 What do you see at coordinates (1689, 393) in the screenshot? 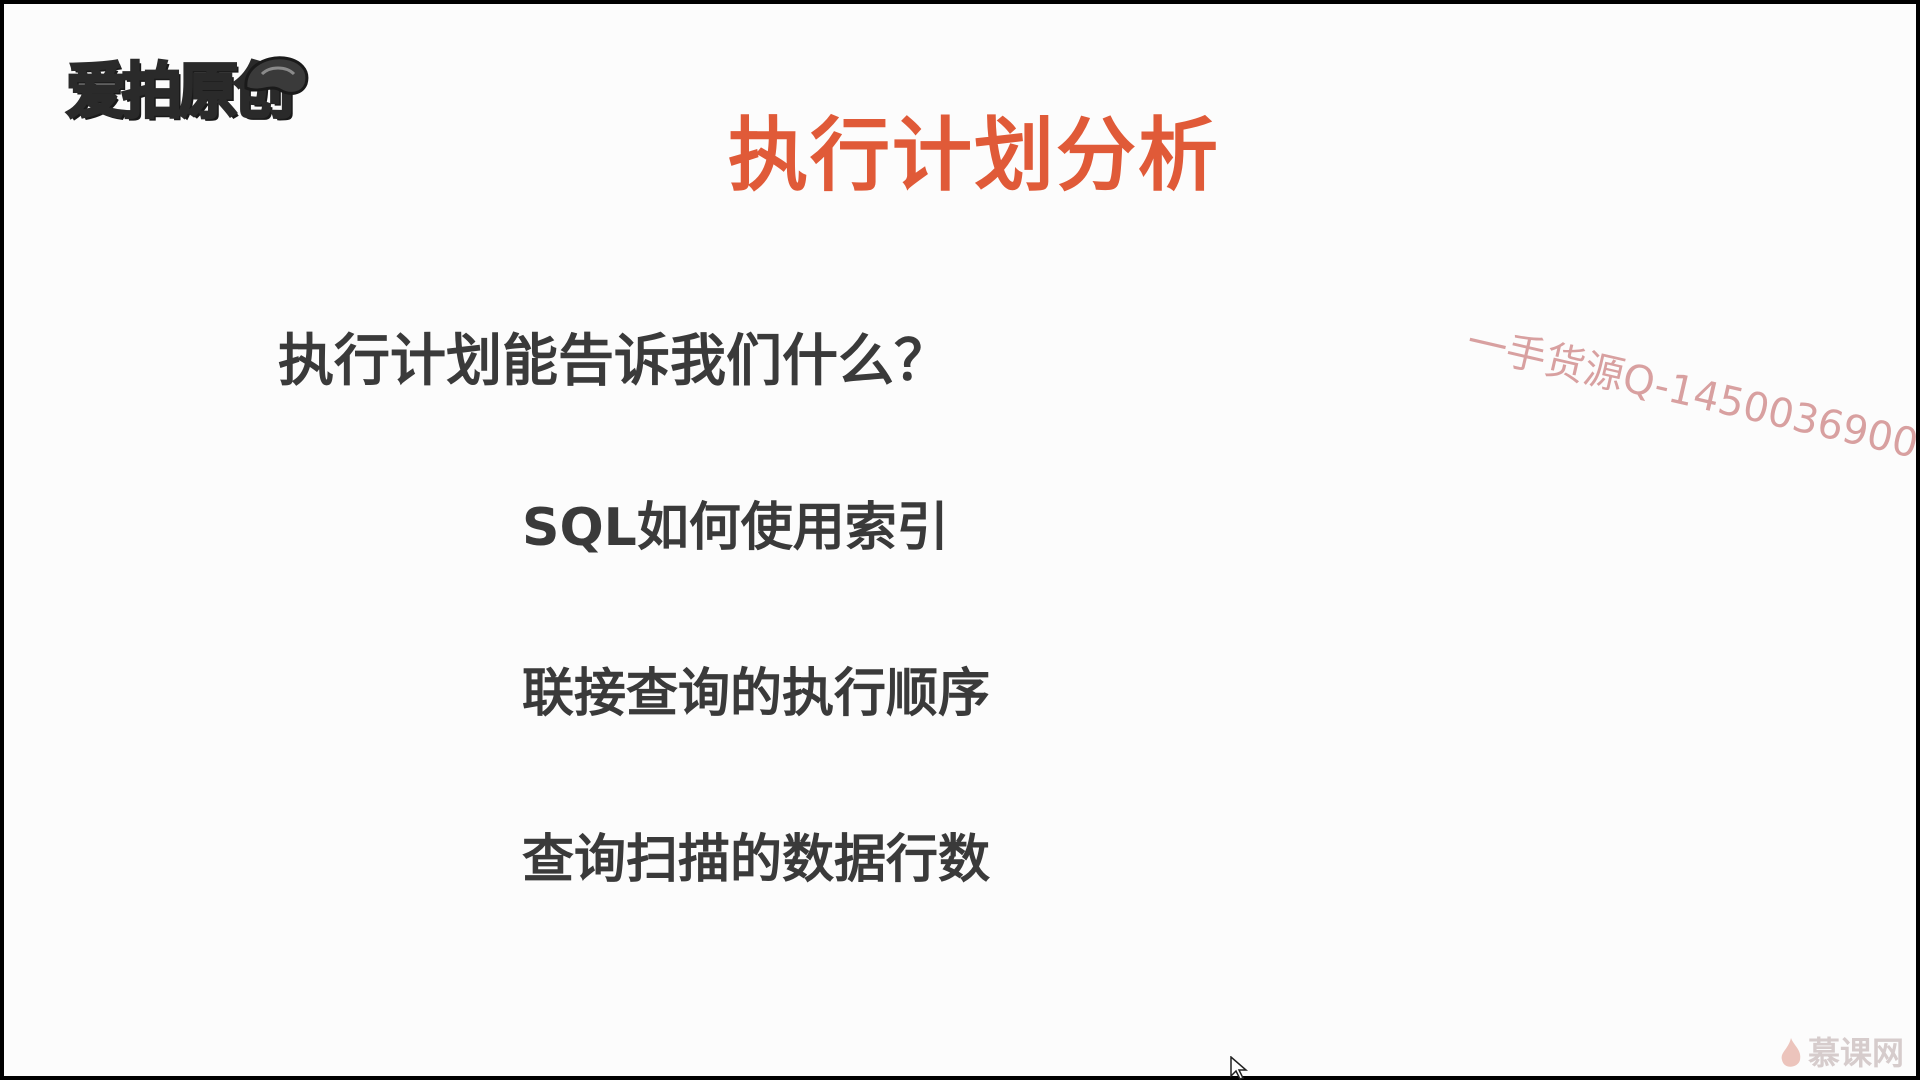
I see `watermark-text: 一手货源Q-1450036900` at bounding box center [1689, 393].